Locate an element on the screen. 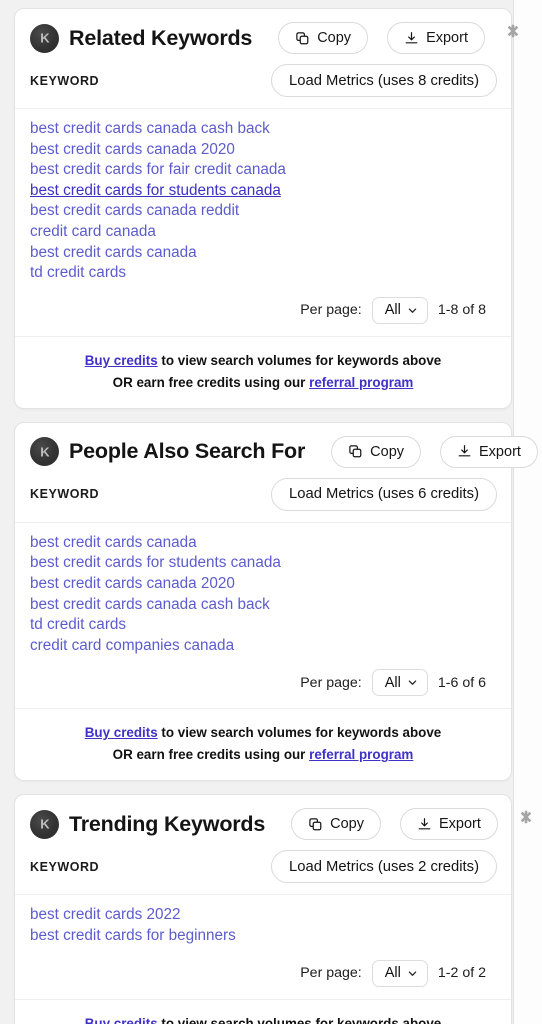 The image size is (542, 1024). card-header: K People Also Search For Copy Export is located at coordinates (276, 448).